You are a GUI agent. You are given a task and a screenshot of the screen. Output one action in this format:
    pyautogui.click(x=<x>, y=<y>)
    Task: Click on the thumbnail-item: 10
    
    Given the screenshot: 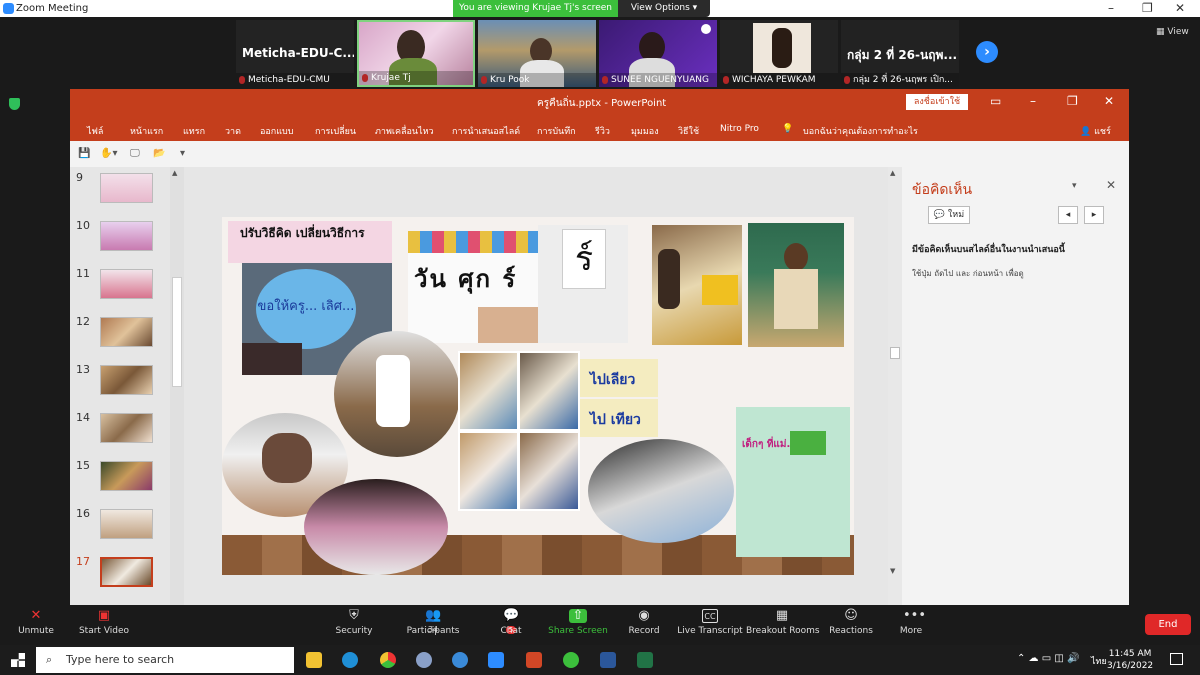 What is the action you would take?
    pyautogui.click(x=120, y=239)
    